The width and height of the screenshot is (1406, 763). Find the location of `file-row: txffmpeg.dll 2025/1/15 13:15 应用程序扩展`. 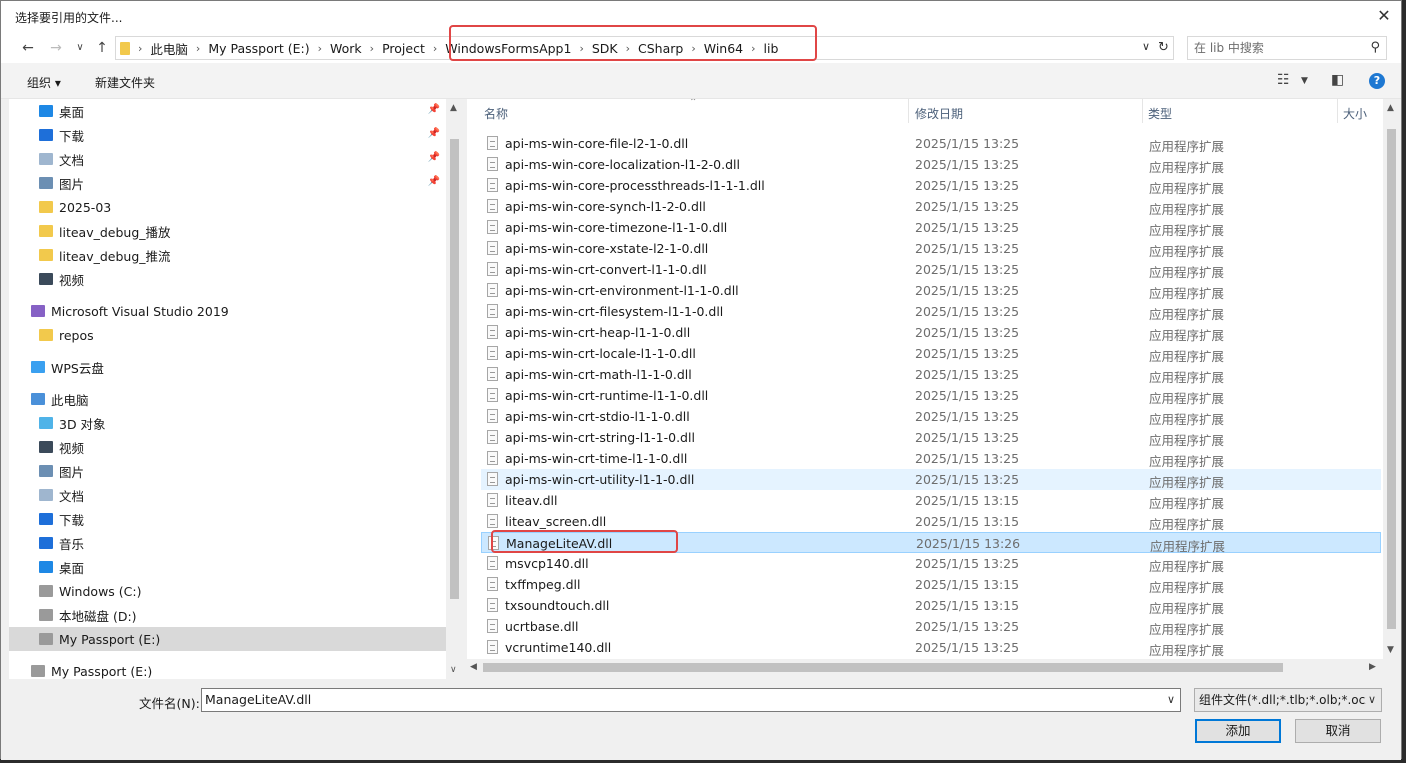

file-row: txffmpeg.dll 2025/1/15 13:15 应用程序扩展 is located at coordinates (931, 584).